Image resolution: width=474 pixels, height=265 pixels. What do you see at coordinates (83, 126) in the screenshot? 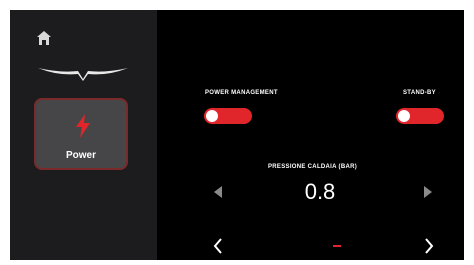
I see `lightning-bolt-icon` at bounding box center [83, 126].